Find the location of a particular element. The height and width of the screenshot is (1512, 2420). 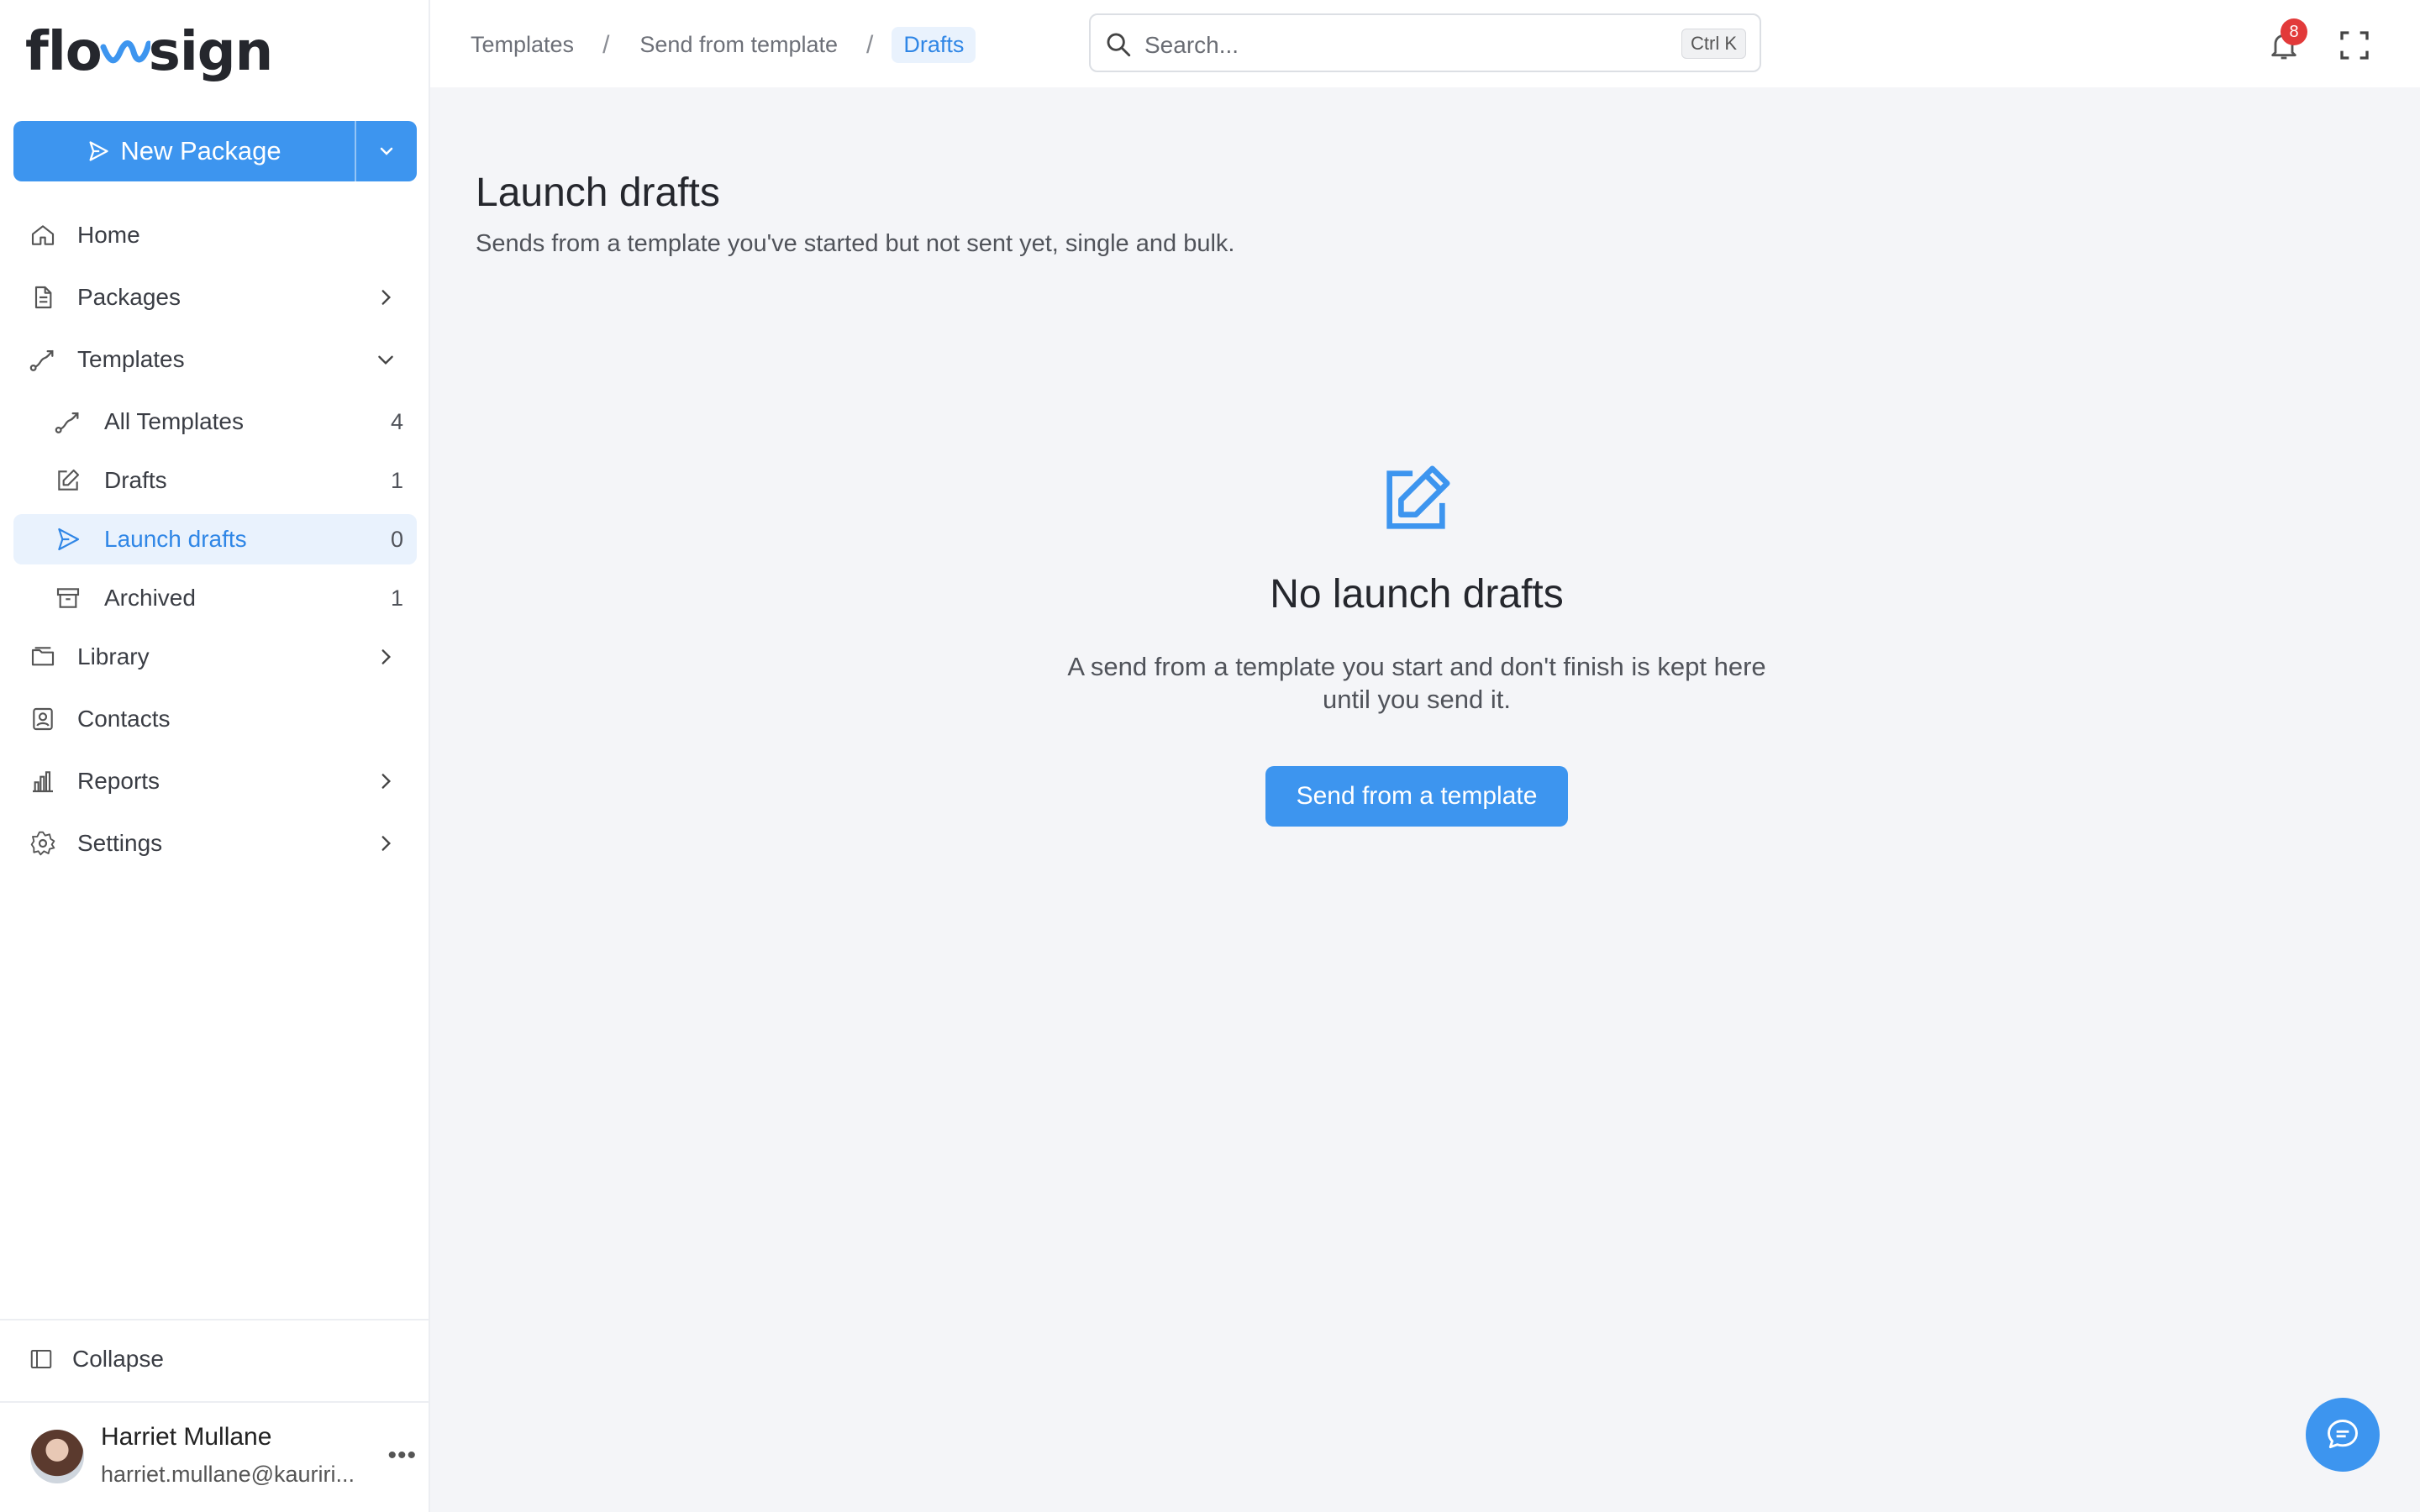

breadcrumb-send-from-template: Send from template is located at coordinates (738, 45).